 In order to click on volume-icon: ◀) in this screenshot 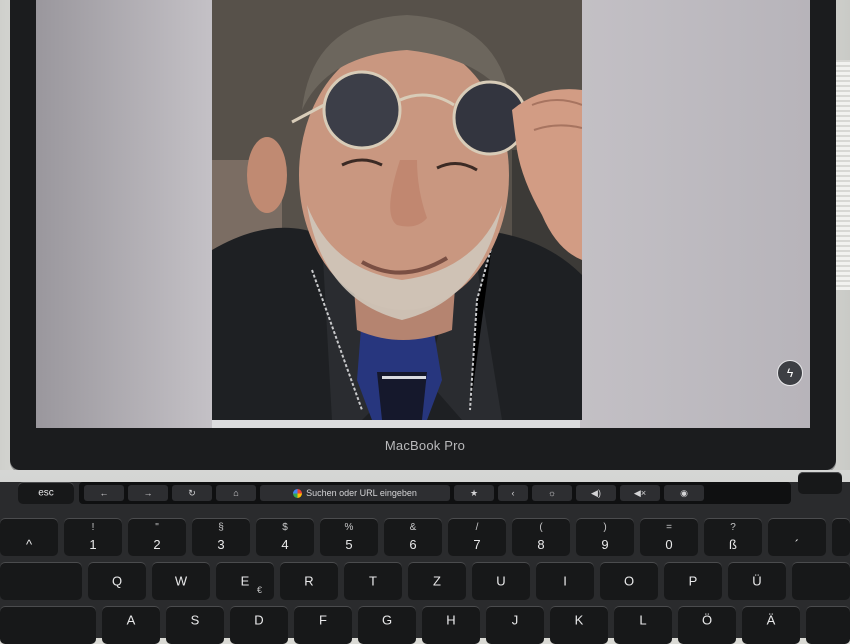, I will do `click(596, 493)`.